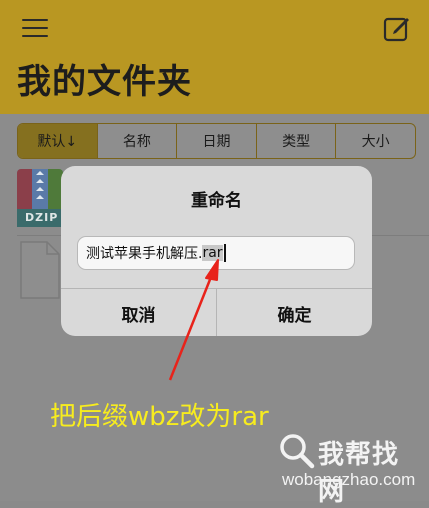 This screenshot has height=508, width=429. I want to click on sort-tab-date: 日期, so click(216, 141).